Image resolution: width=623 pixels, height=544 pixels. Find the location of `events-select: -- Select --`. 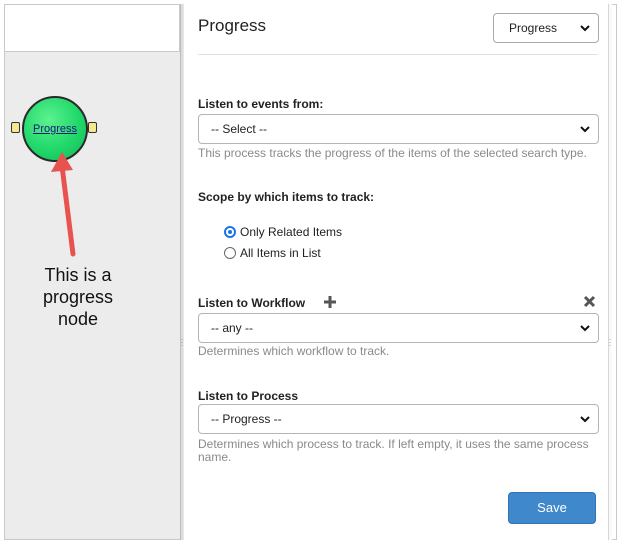

events-select: -- Select -- is located at coordinates (398, 129).